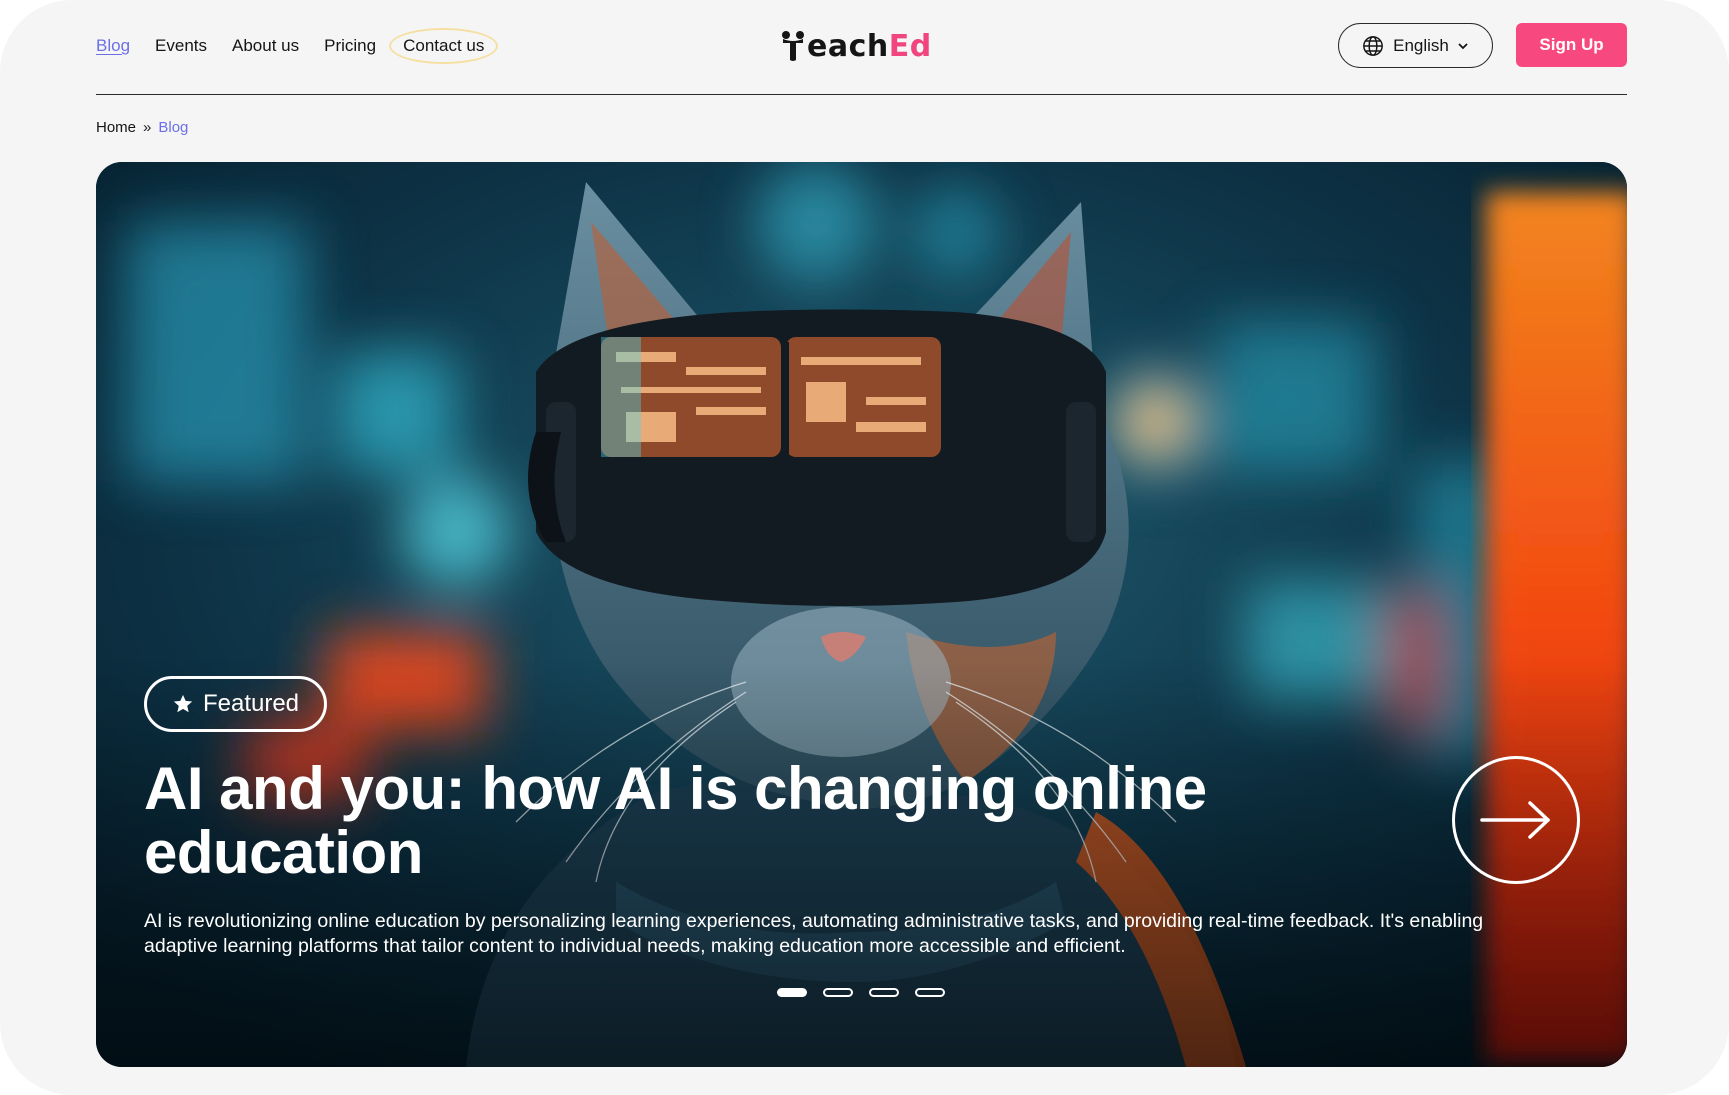 The width and height of the screenshot is (1729, 1095). What do you see at coordinates (251, 703) in the screenshot?
I see `featured-label: Featured` at bounding box center [251, 703].